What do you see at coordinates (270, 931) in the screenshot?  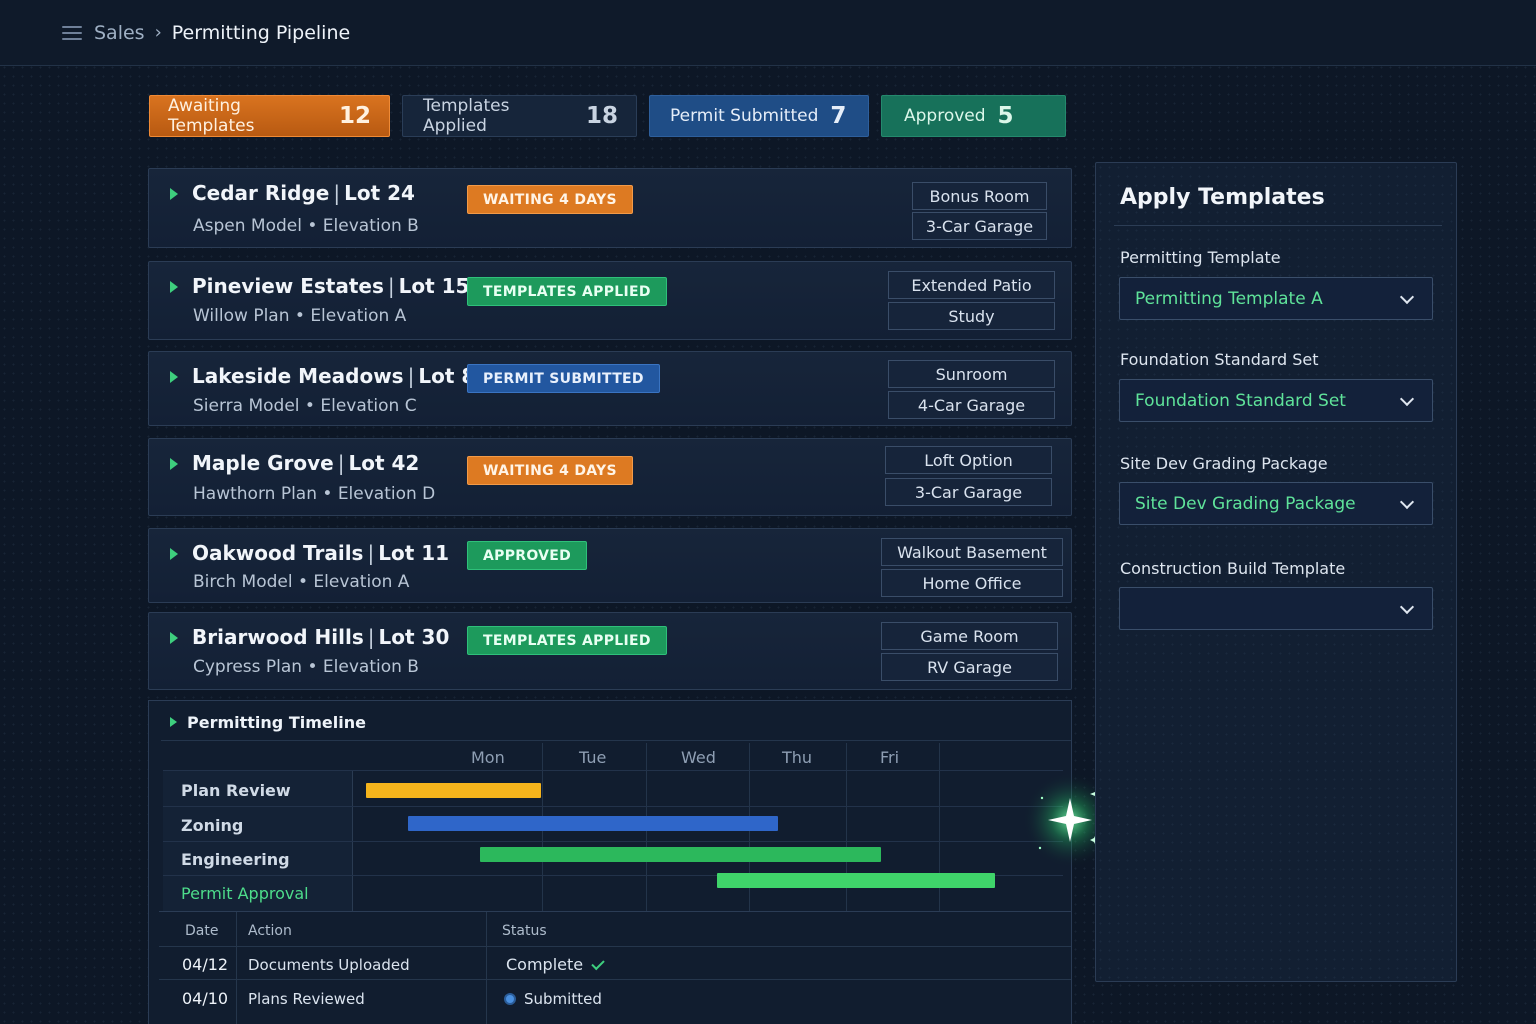 I see `column-header-action: Action` at bounding box center [270, 931].